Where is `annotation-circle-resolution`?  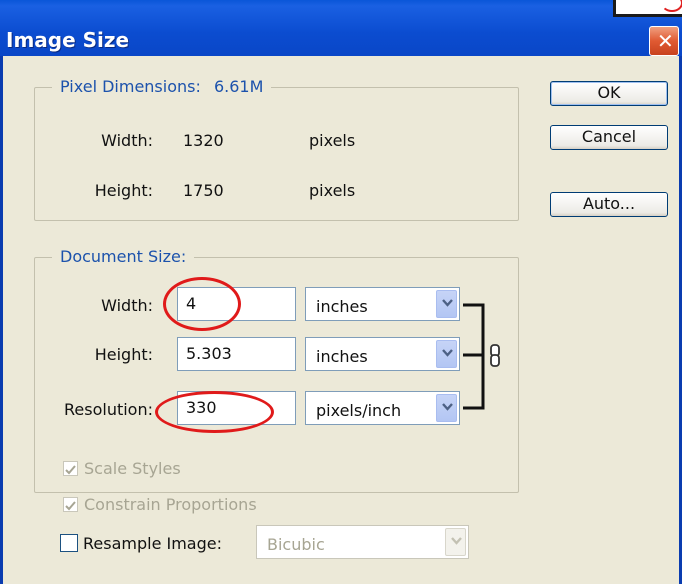
annotation-circle-resolution is located at coordinates (214, 412).